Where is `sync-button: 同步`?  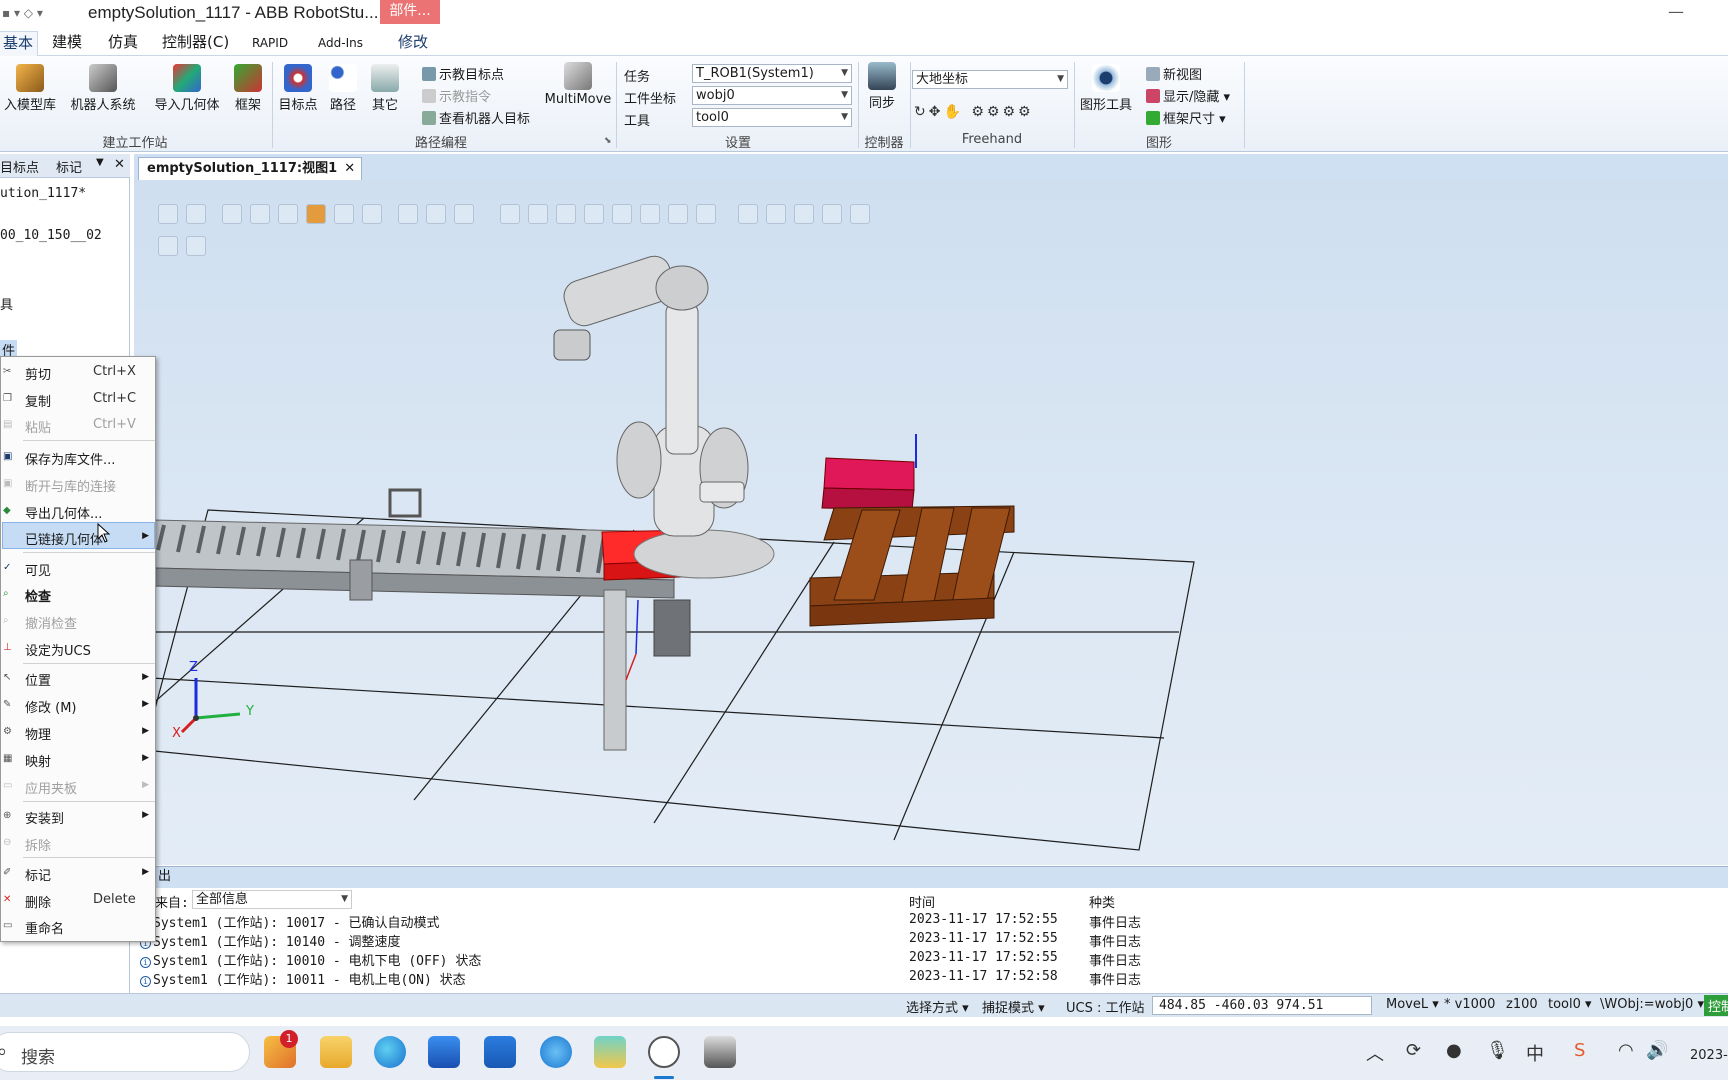 sync-button: 同步 is located at coordinates (882, 86).